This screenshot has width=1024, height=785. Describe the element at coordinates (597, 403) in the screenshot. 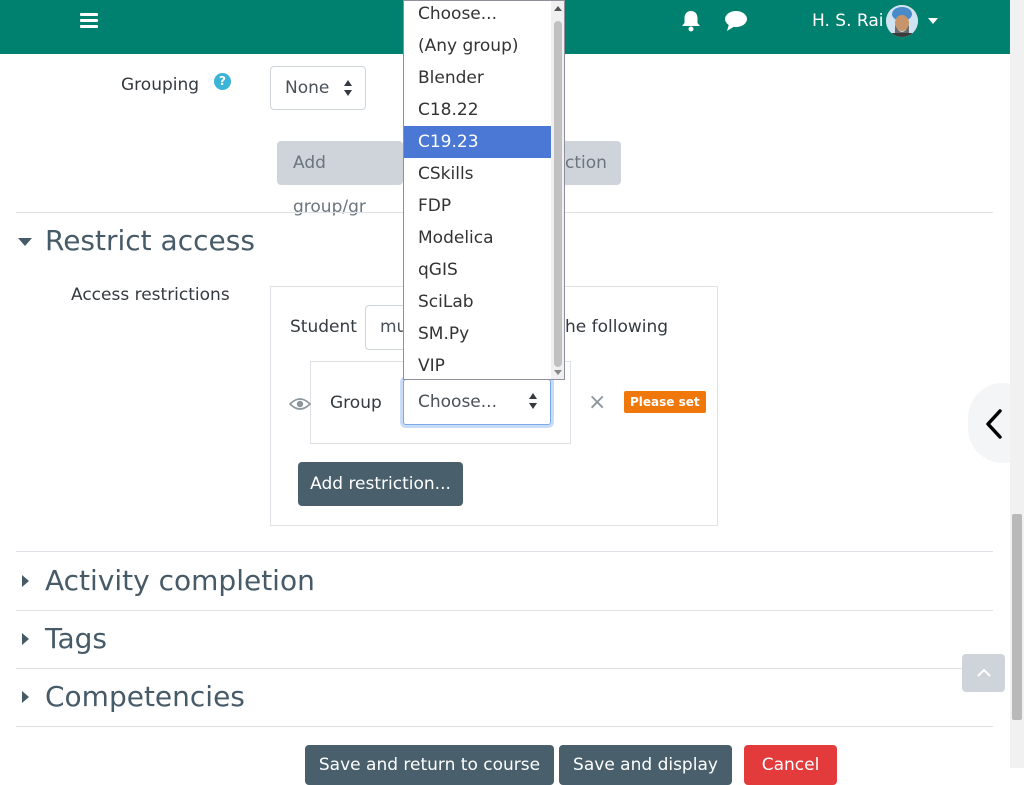

I see `delete-close-icon: ×` at that location.